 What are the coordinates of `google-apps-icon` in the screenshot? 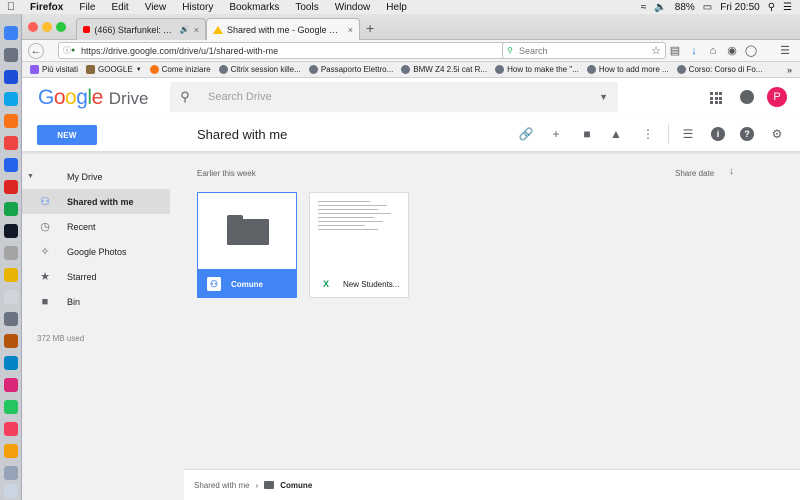 It's located at (716, 98).